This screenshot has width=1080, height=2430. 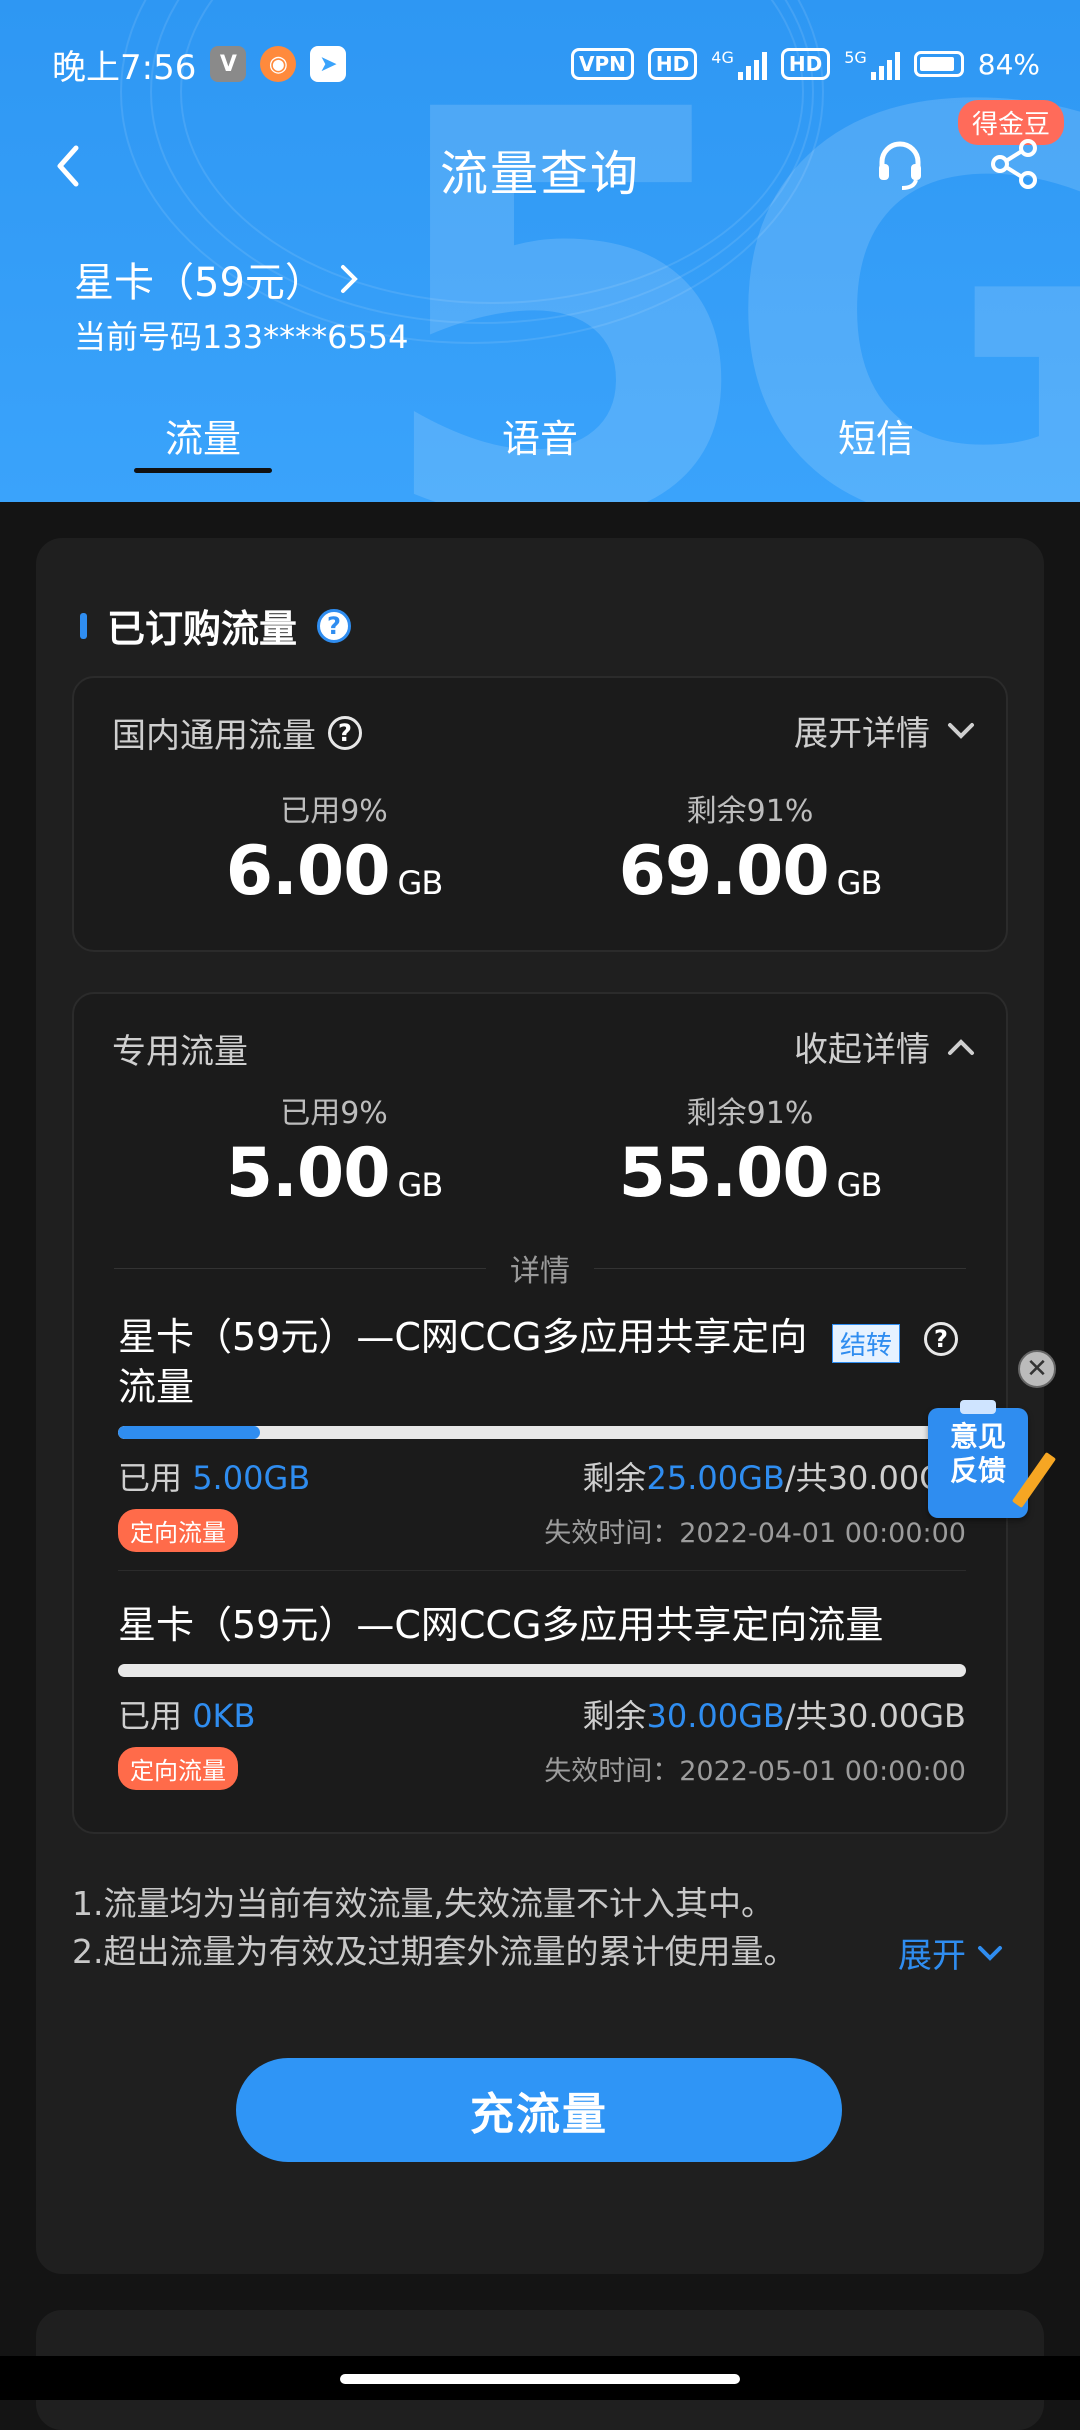 I want to click on used-value: 6.00 GB, so click(x=334, y=871).